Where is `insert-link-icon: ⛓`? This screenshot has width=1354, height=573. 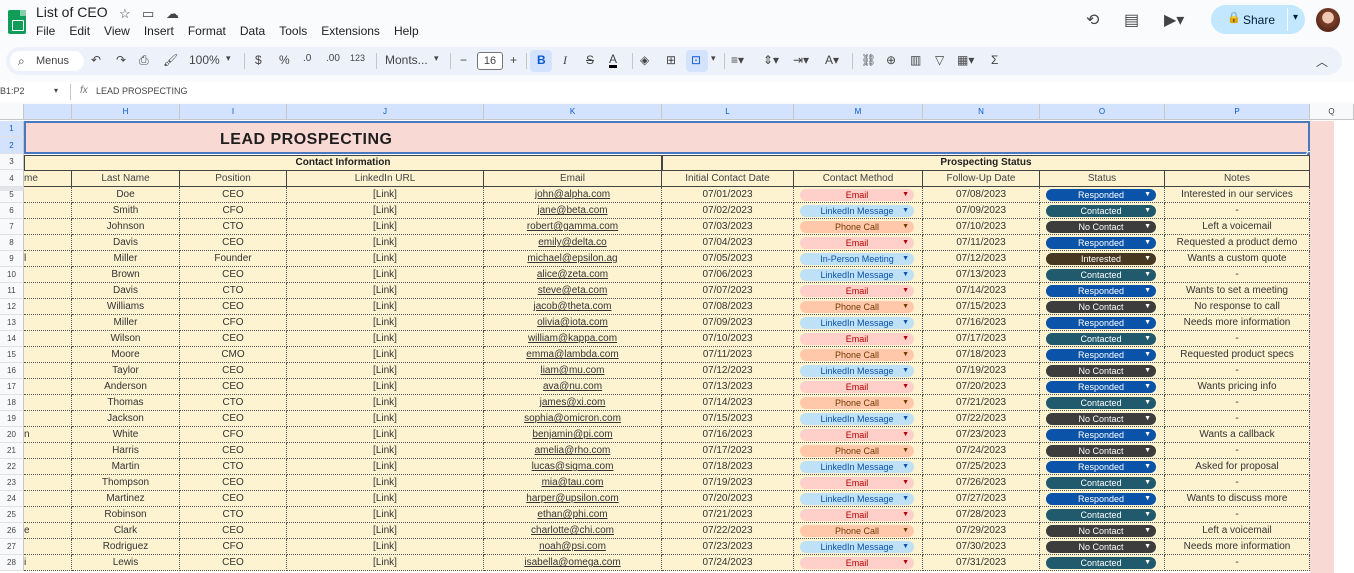 insert-link-icon: ⛓ is located at coordinates (868, 60).